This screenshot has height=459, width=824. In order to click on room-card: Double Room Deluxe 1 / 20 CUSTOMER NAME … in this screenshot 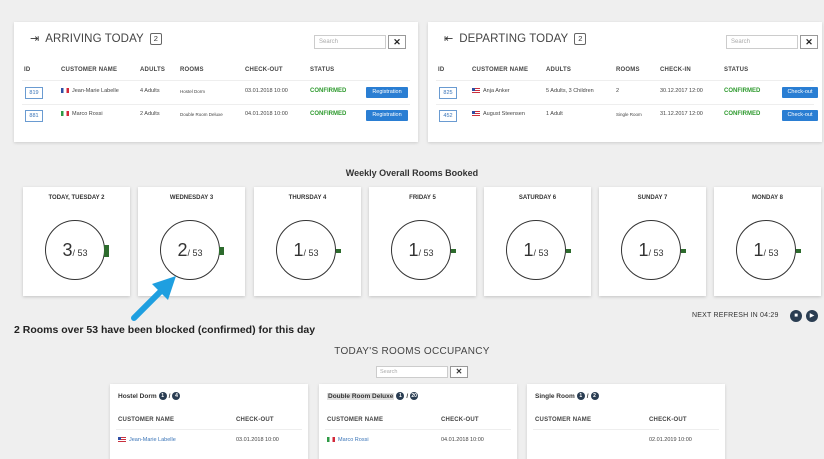, I will do `click(418, 421)`.